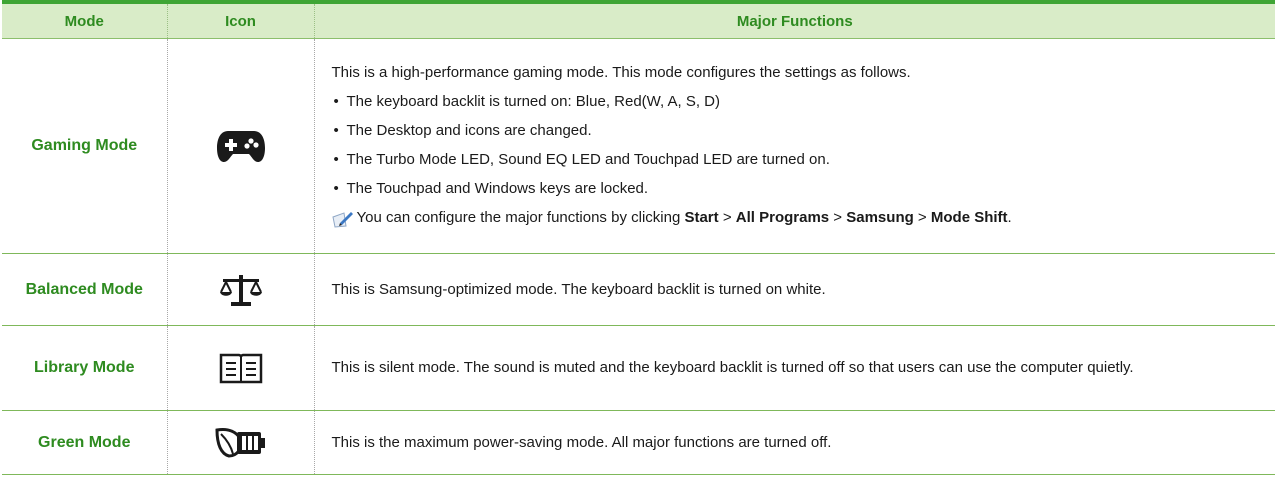 This screenshot has width=1277, height=497. I want to click on gamepad-icon, so click(241, 146).